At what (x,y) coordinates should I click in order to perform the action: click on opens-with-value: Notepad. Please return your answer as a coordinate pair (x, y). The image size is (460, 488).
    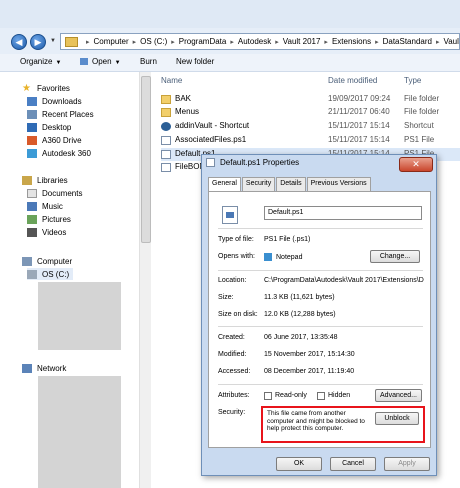
    Looking at the image, I should click on (283, 257).